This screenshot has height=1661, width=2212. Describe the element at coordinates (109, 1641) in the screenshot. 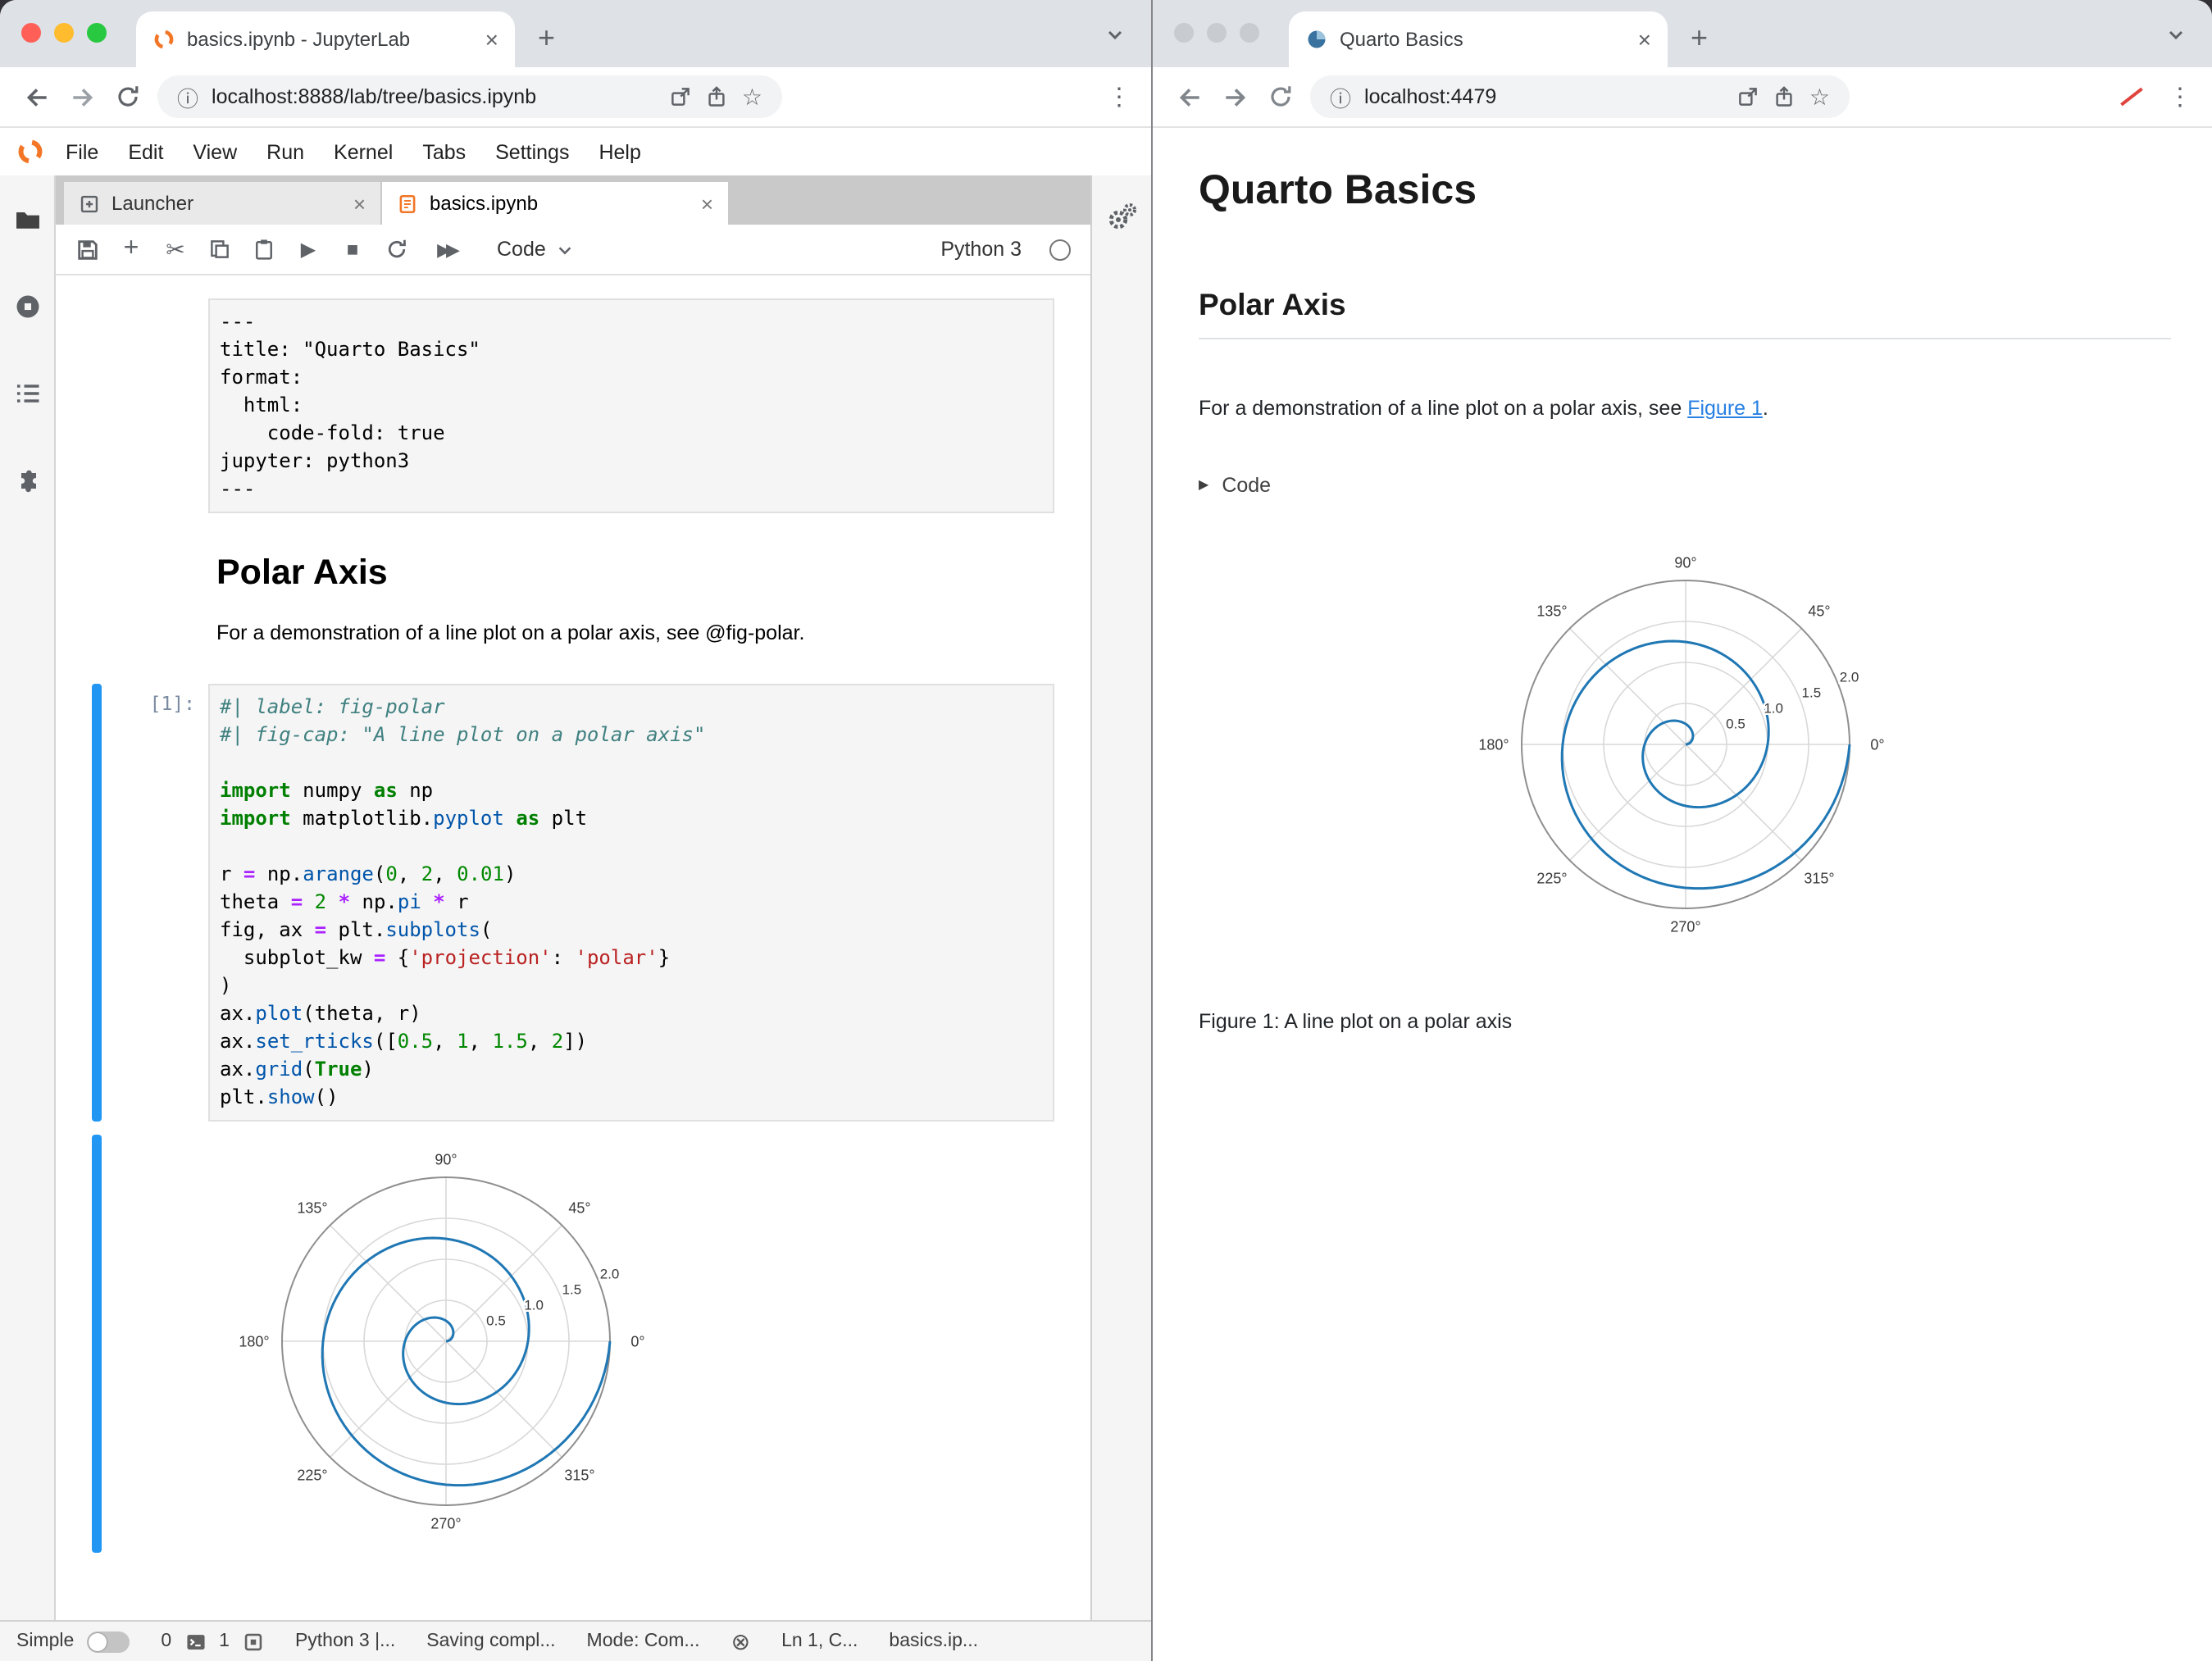

I see `simple-mode-toggle` at that location.